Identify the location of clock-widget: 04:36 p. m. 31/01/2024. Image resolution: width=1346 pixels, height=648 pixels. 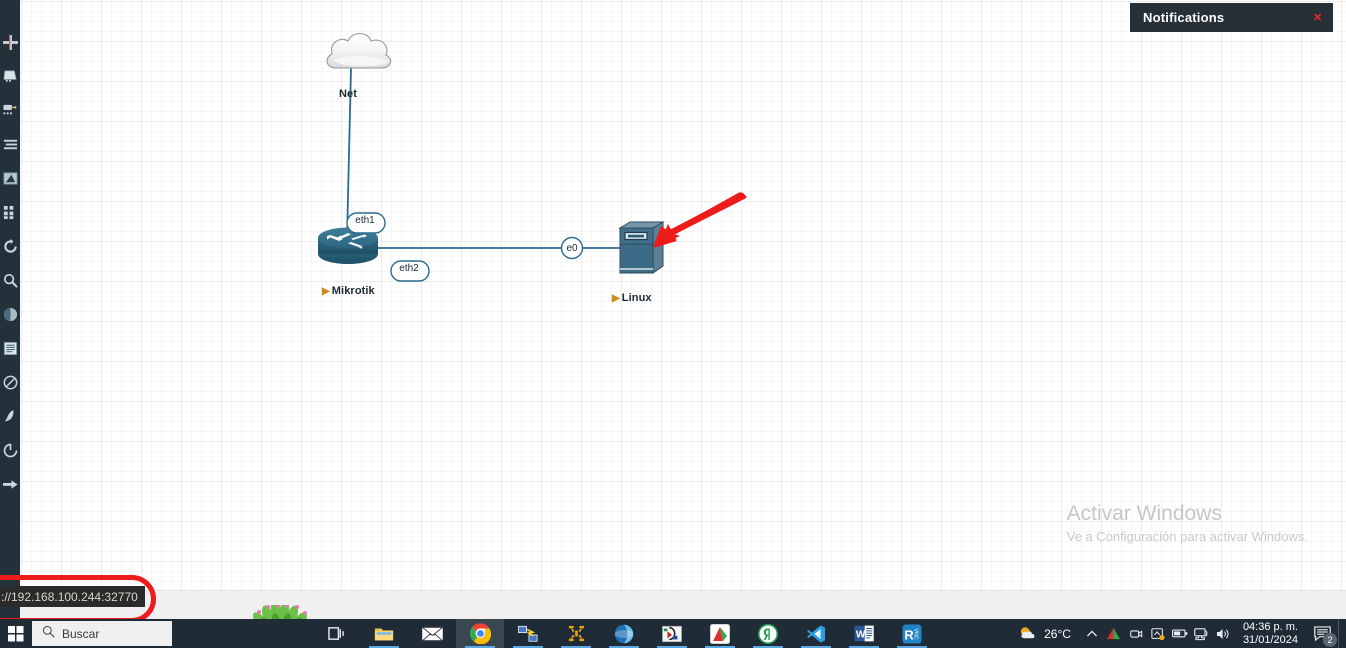
(1270, 634).